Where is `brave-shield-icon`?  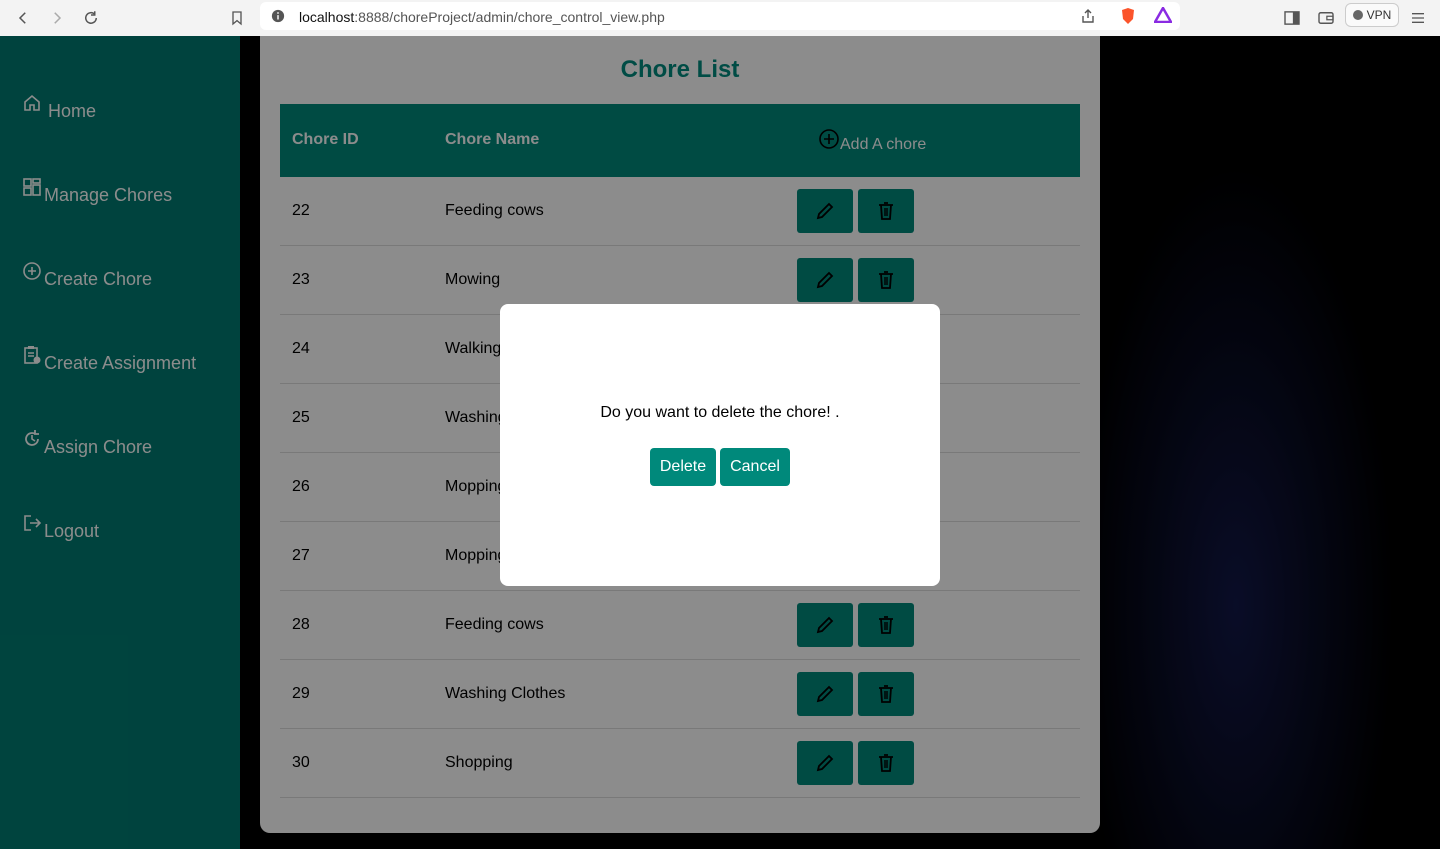
brave-shield-icon is located at coordinates (1128, 18).